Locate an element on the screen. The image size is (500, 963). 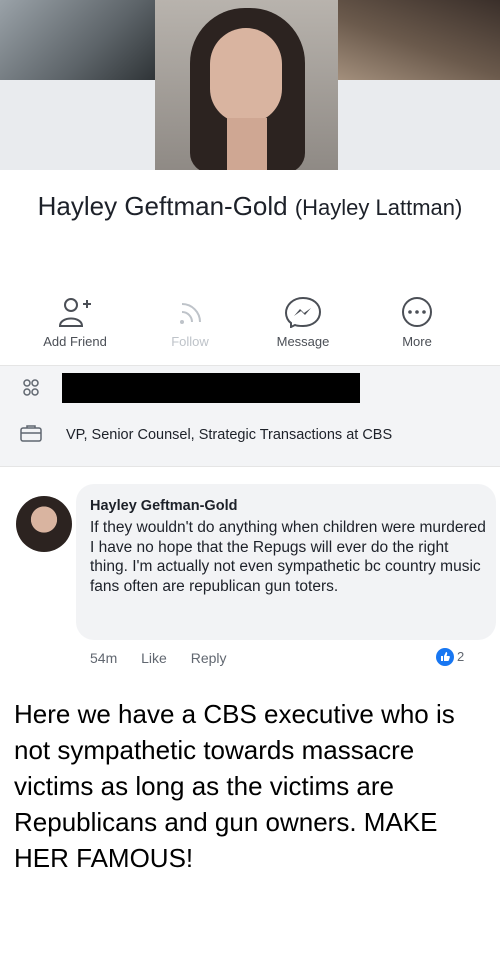
profile-photo is located at coordinates (246, 85).